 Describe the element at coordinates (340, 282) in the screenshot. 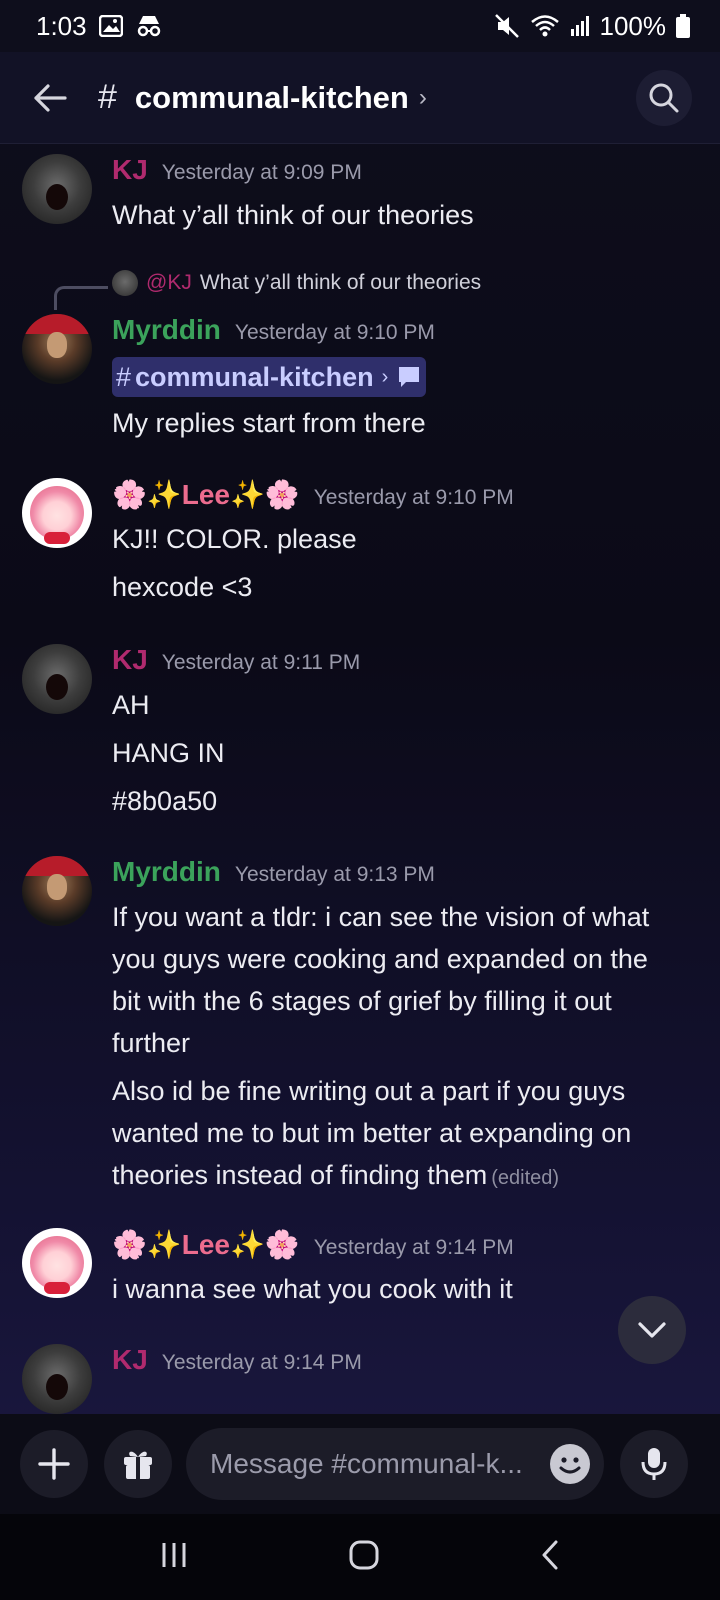

I see `reply-text: What y’all think of our theories` at that location.